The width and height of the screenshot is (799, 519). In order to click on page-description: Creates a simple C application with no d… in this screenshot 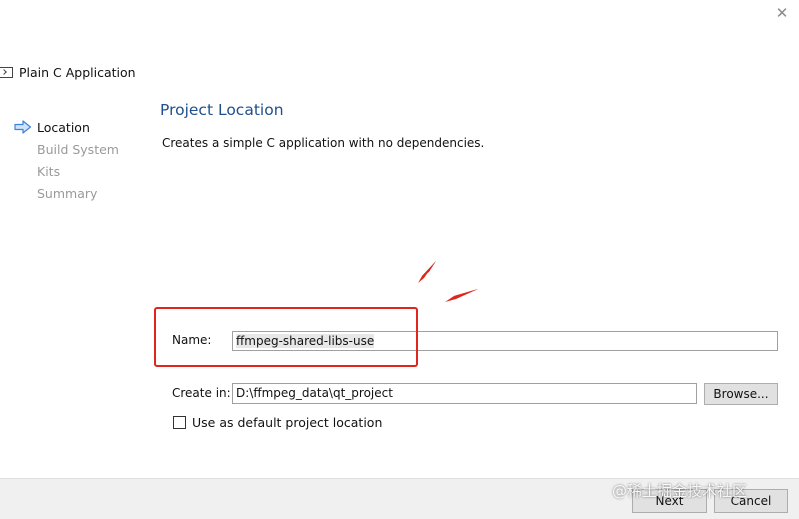, I will do `click(323, 143)`.